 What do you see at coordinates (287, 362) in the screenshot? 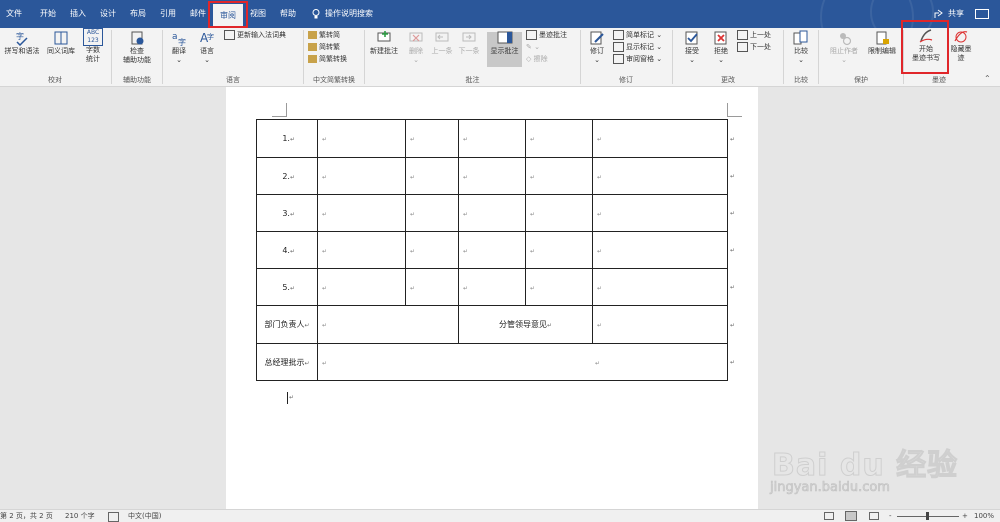
I see `table-cell: 总经理批示↵` at bounding box center [287, 362].